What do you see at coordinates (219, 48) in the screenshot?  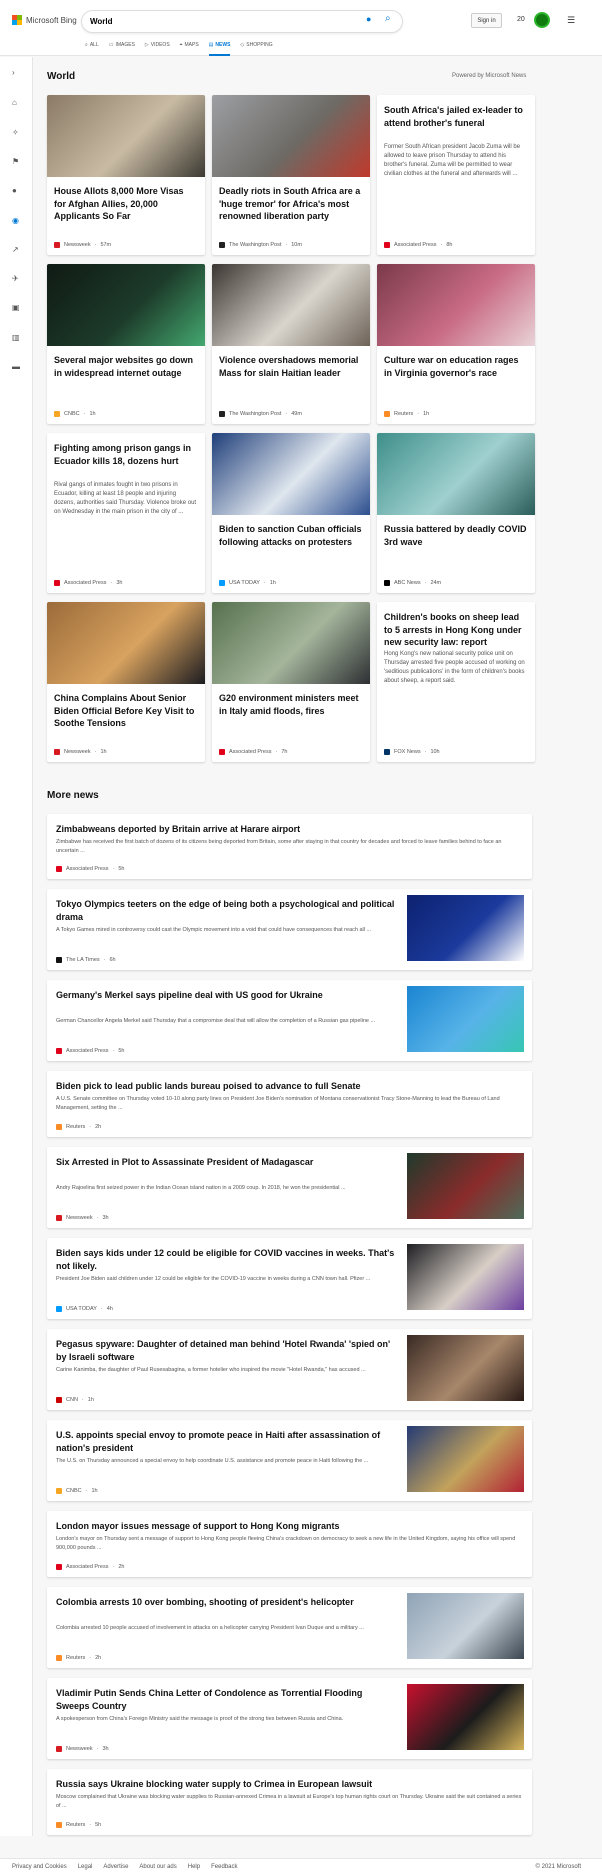 I see `tab-news: ▤ NEWS` at bounding box center [219, 48].